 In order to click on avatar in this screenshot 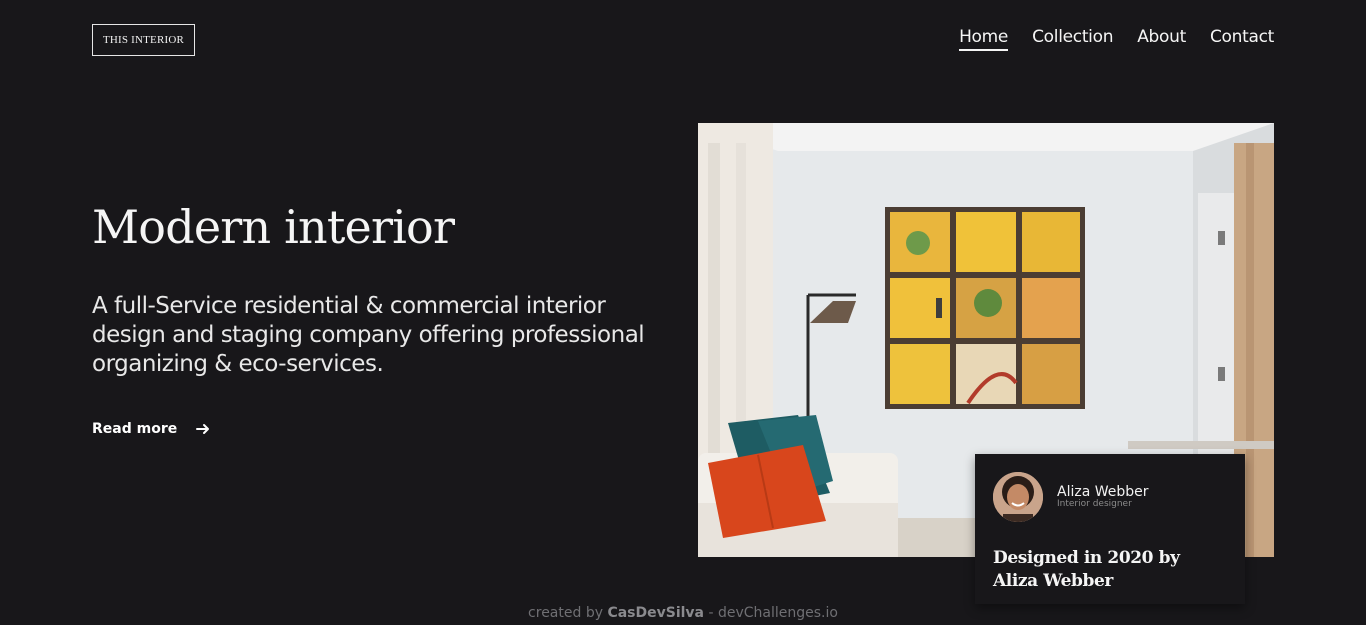, I will do `click(1018, 497)`.